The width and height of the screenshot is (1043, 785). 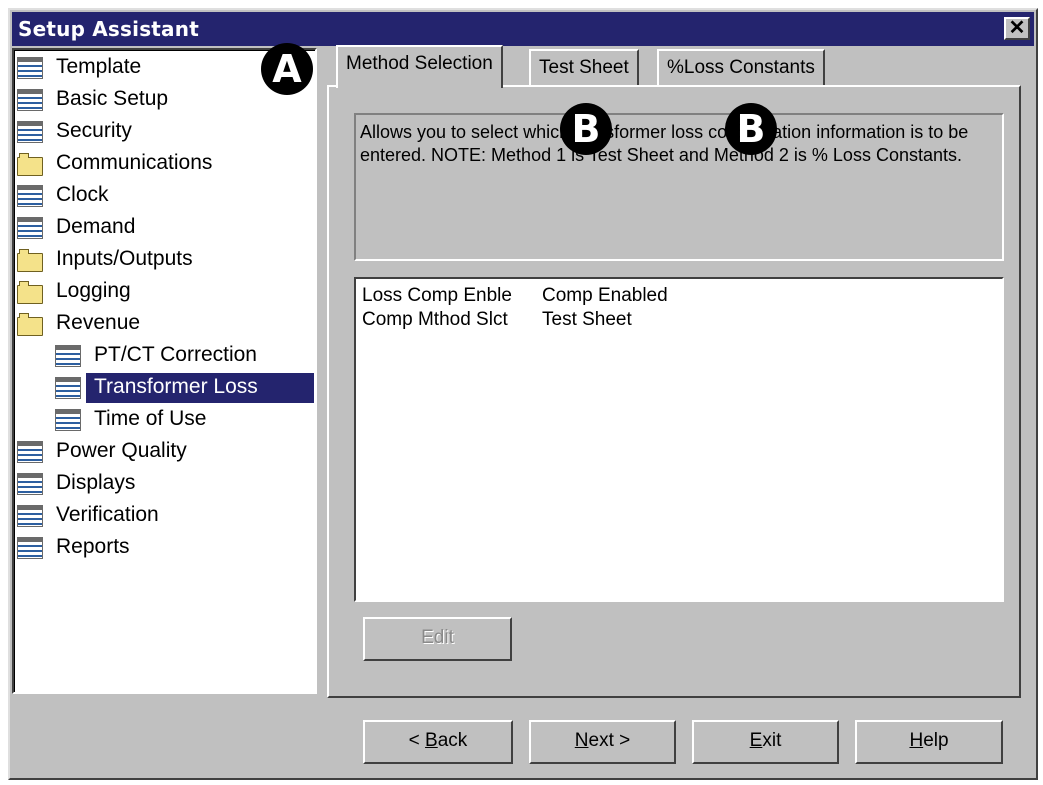 What do you see at coordinates (417, 740) in the screenshot?
I see `back-prefix: <` at bounding box center [417, 740].